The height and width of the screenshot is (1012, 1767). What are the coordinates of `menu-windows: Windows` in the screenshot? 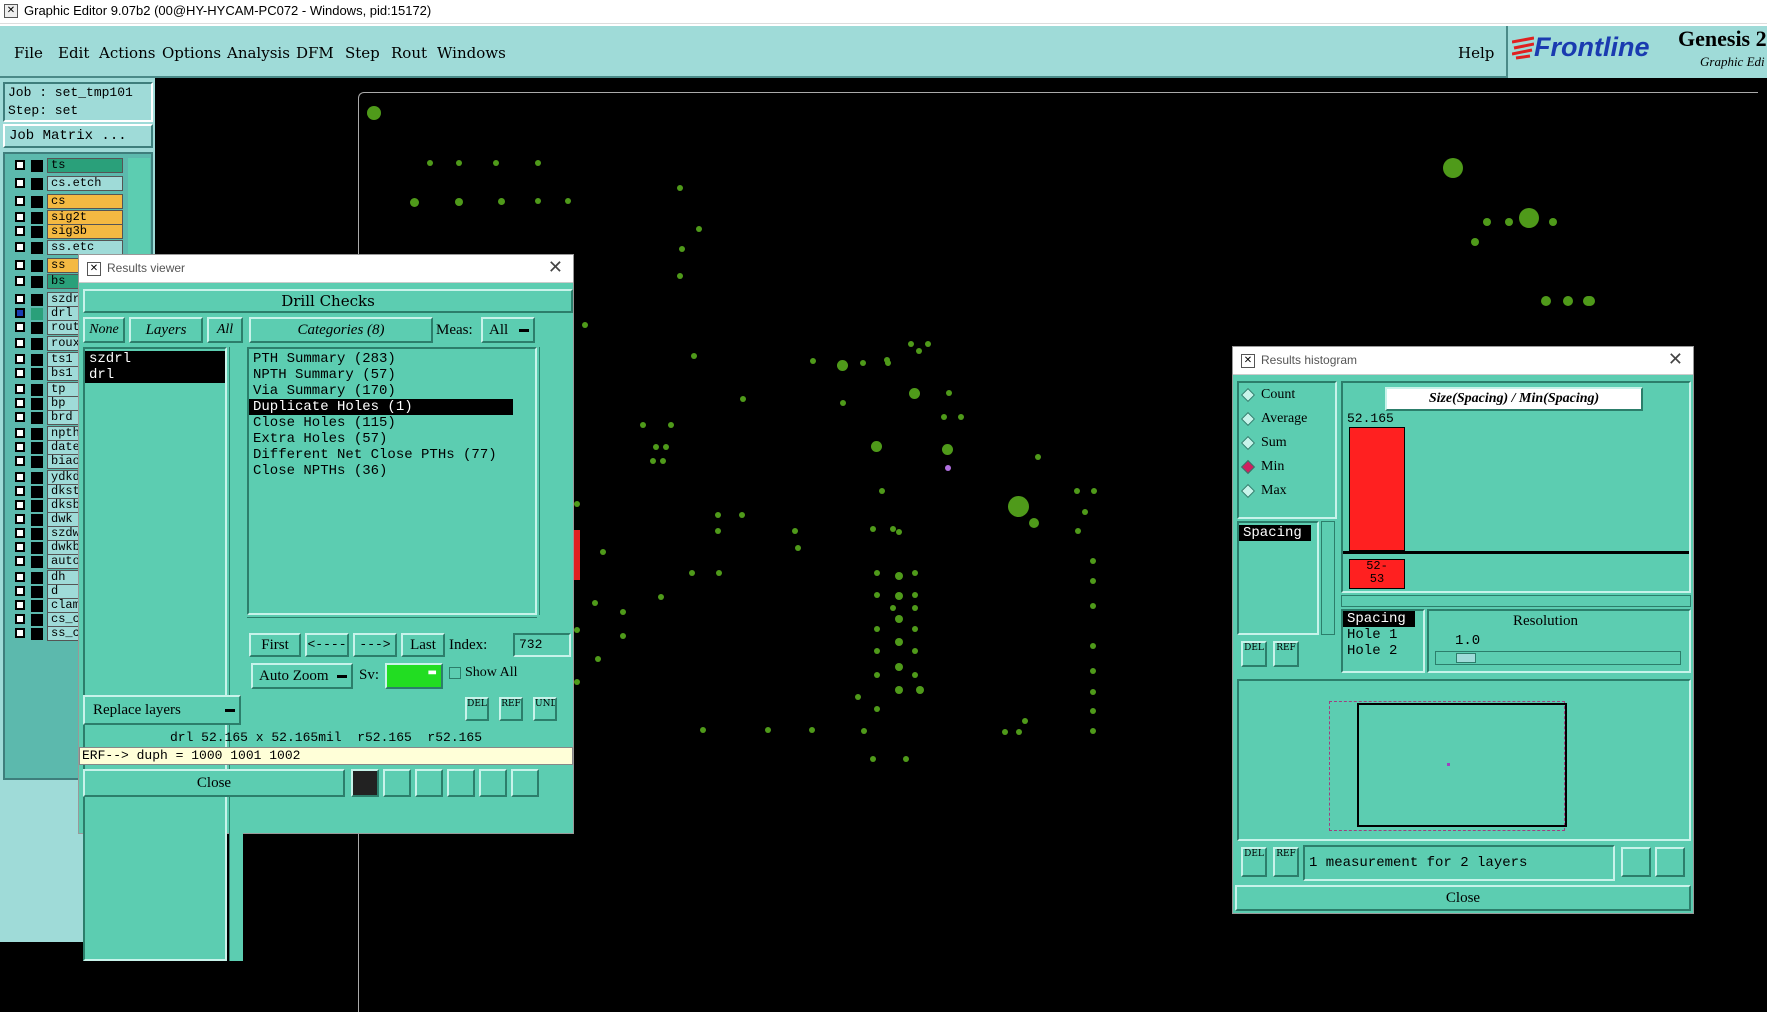 It's located at (471, 53).